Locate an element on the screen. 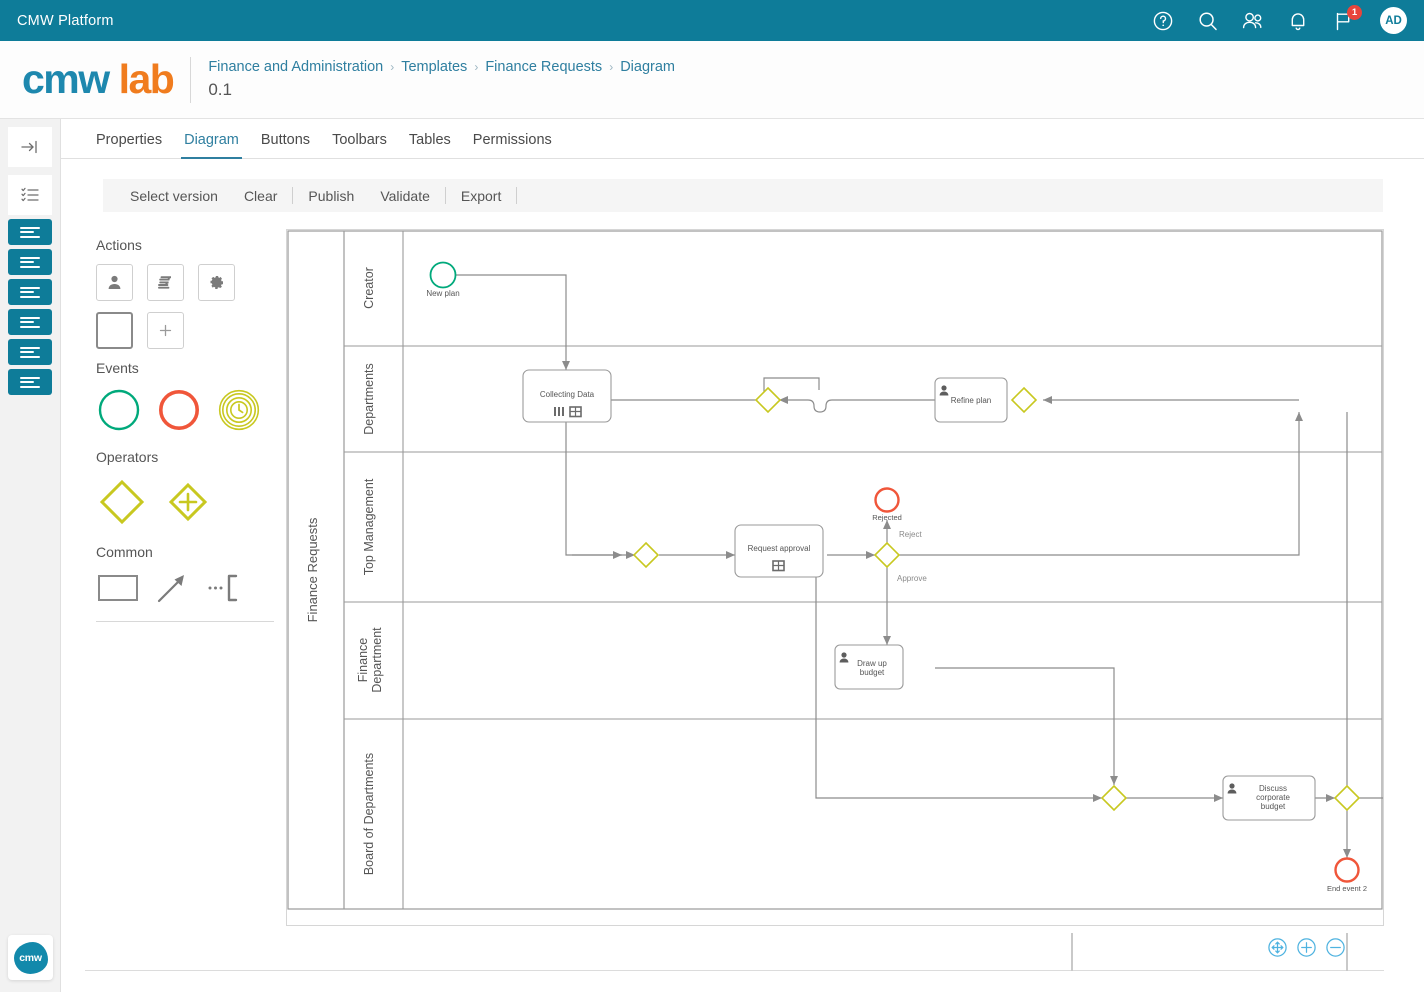 Image resolution: width=1424 pixels, height=992 pixels. node-label-request-approval: Request approval is located at coordinates (779, 548).